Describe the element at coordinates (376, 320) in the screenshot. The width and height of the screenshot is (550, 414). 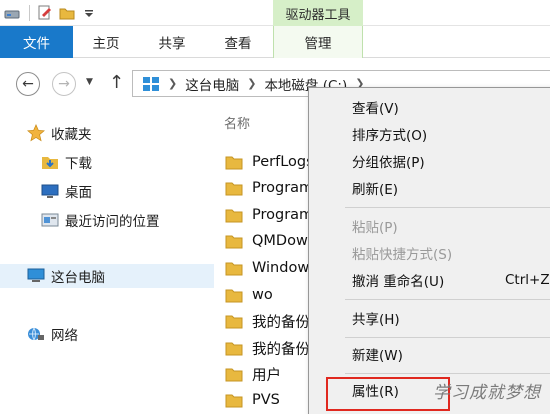
I see `menu-item-label: 共享(H)` at that location.